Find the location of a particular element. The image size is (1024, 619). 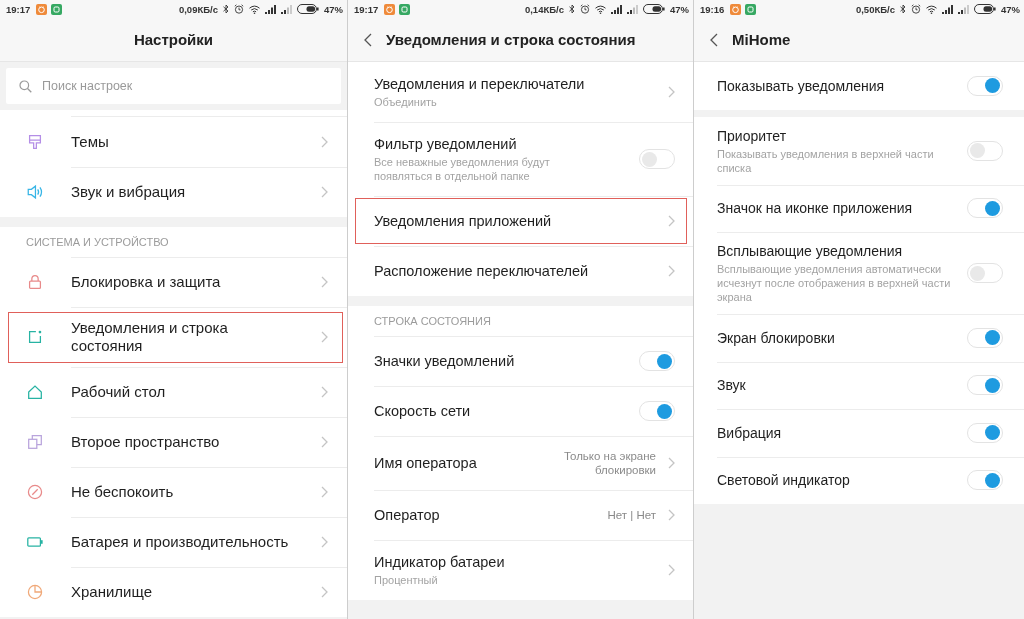

setting-description: Всплывающие уведомления автоматически исчезнут после отображения в верхней части экрана is located at coordinates (834, 283).